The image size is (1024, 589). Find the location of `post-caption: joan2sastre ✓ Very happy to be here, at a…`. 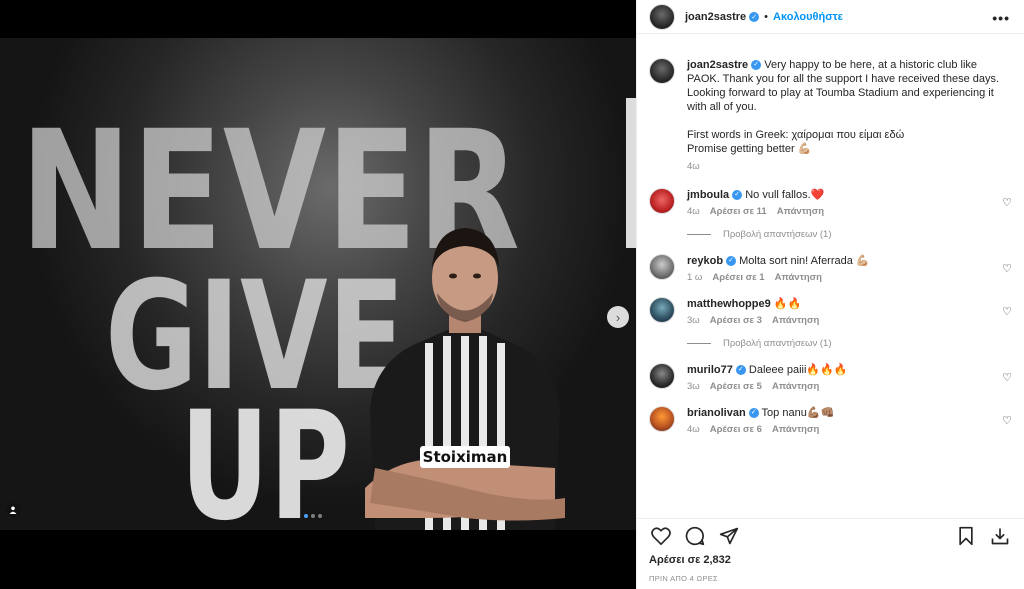

post-caption: joan2sastre ✓ Very happy to be here, at a… is located at coordinates (830, 116).